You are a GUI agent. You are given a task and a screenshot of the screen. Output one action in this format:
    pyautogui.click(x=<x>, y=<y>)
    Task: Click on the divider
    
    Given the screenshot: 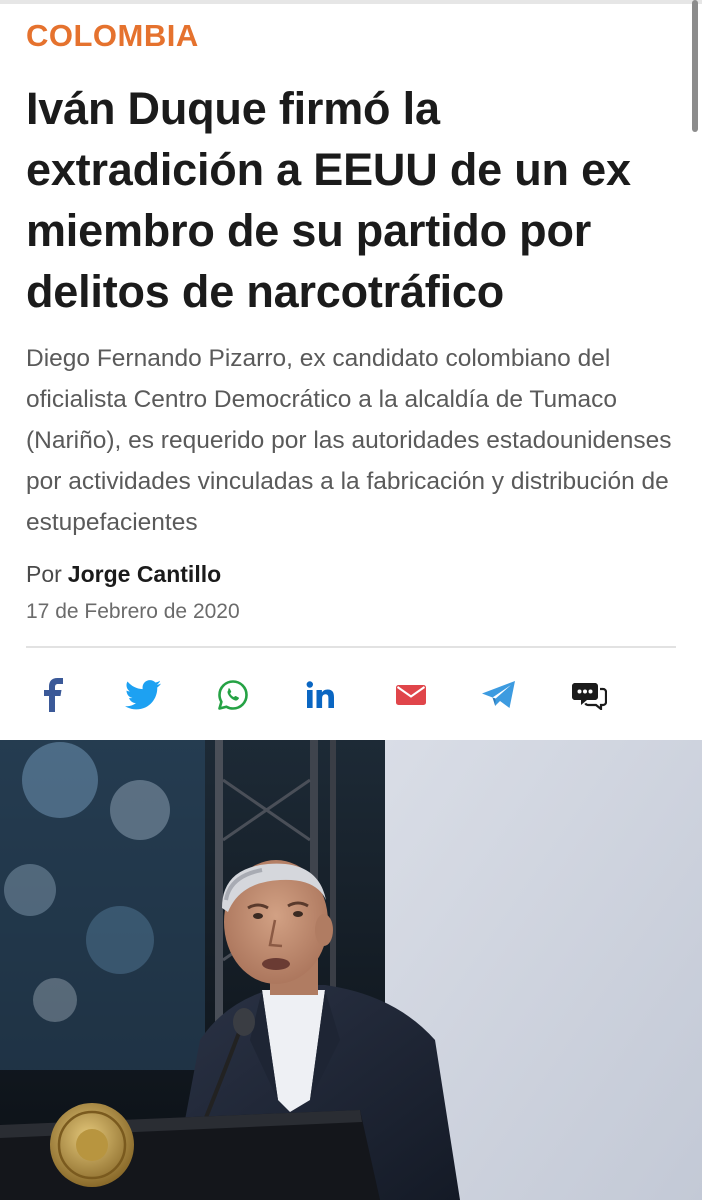 What is the action you would take?
    pyautogui.click(x=351, y=647)
    